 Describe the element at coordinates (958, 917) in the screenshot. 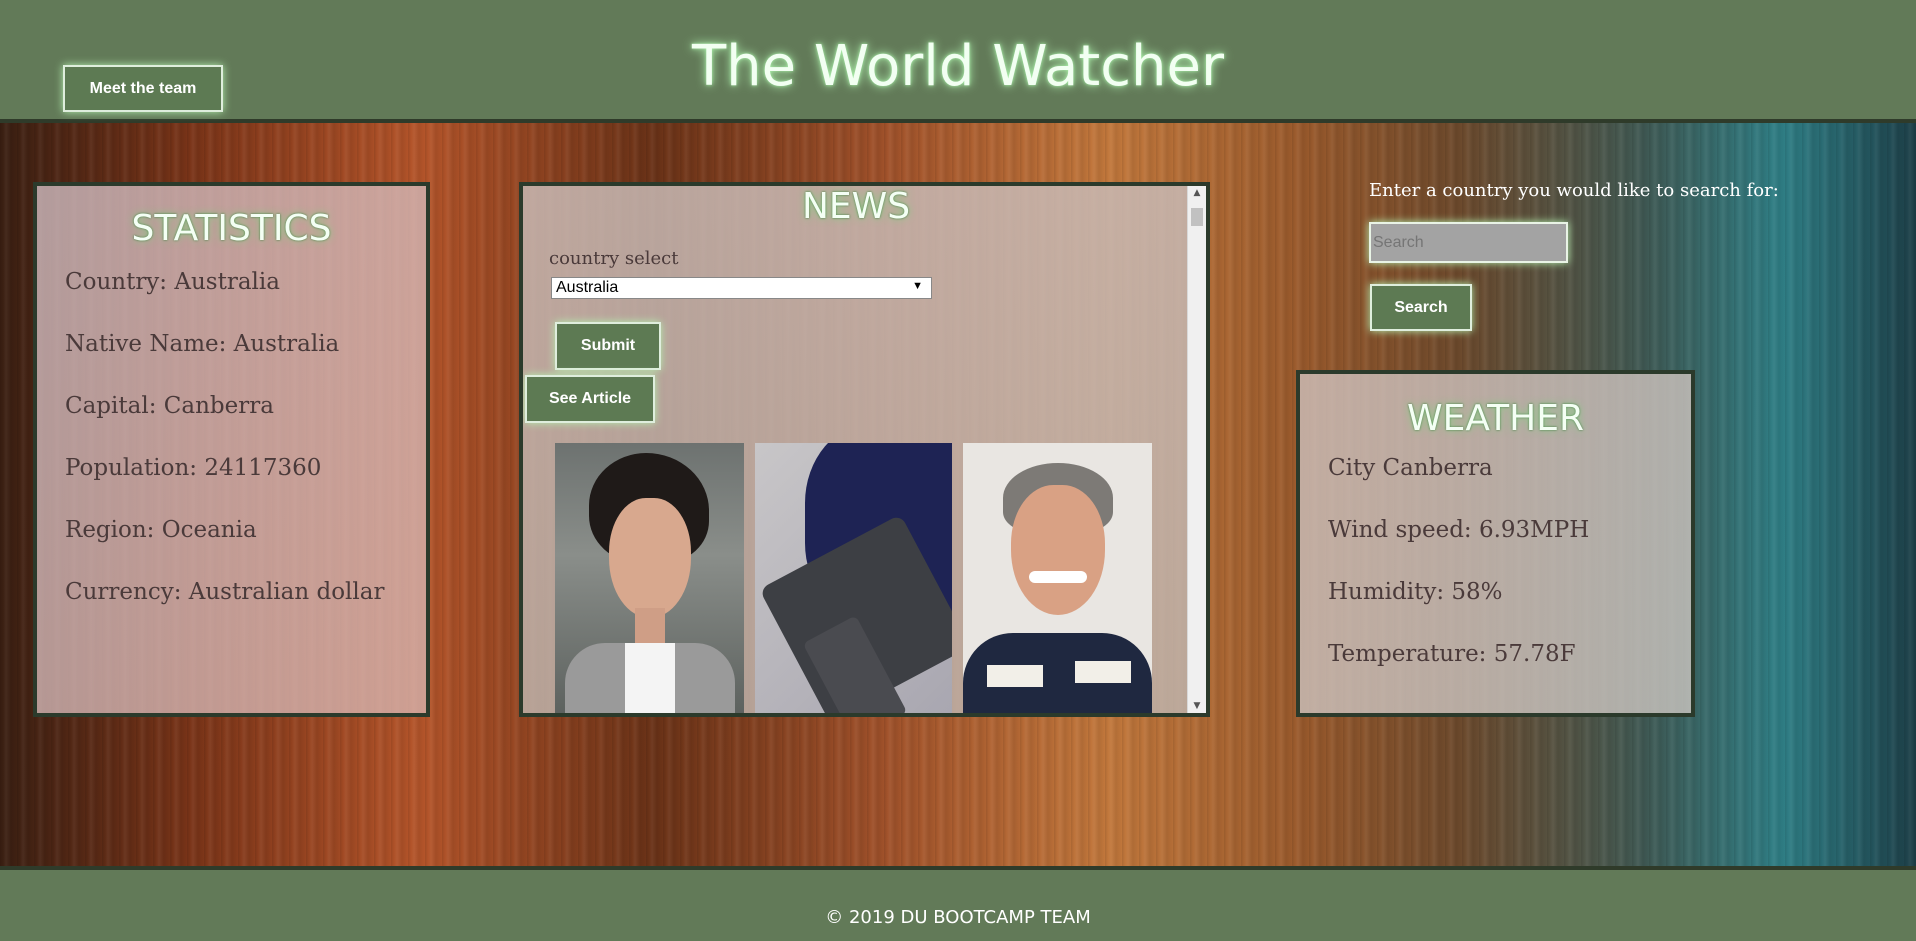

I see `footer-copyright: © 2019 DU BOOTCAMP TEAM` at that location.